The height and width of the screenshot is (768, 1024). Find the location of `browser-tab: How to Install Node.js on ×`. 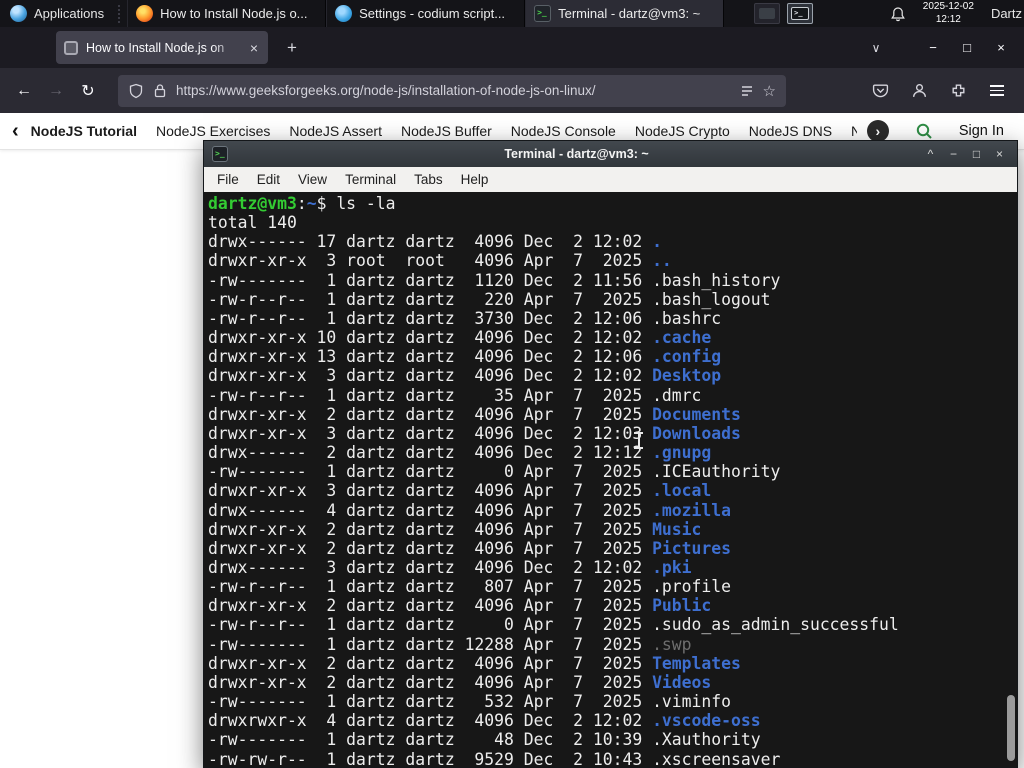

browser-tab: How to Install Node.js on × is located at coordinates (162, 47).